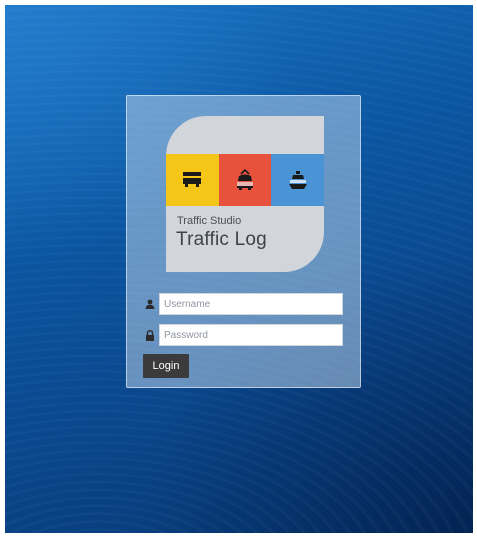 The image size is (477, 537). I want to click on ferry-icon, so click(297, 180).